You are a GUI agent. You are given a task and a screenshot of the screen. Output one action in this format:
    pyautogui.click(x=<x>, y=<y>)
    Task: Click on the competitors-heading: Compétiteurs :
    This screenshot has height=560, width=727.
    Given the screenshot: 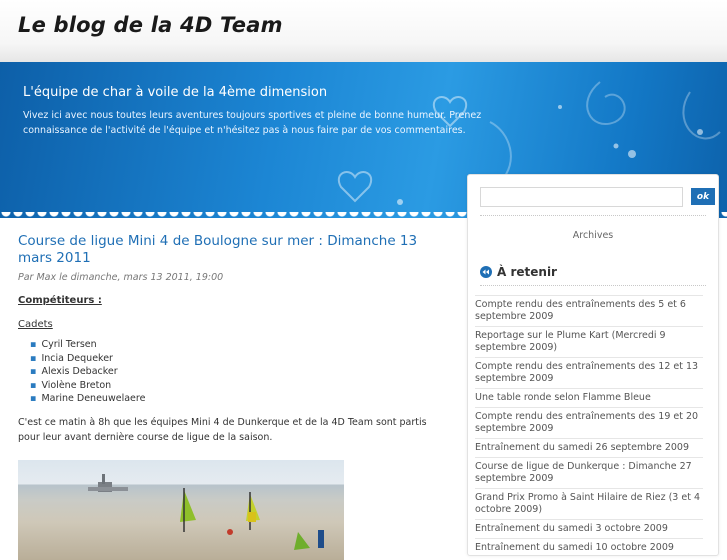 What is the action you would take?
    pyautogui.click(x=60, y=300)
    